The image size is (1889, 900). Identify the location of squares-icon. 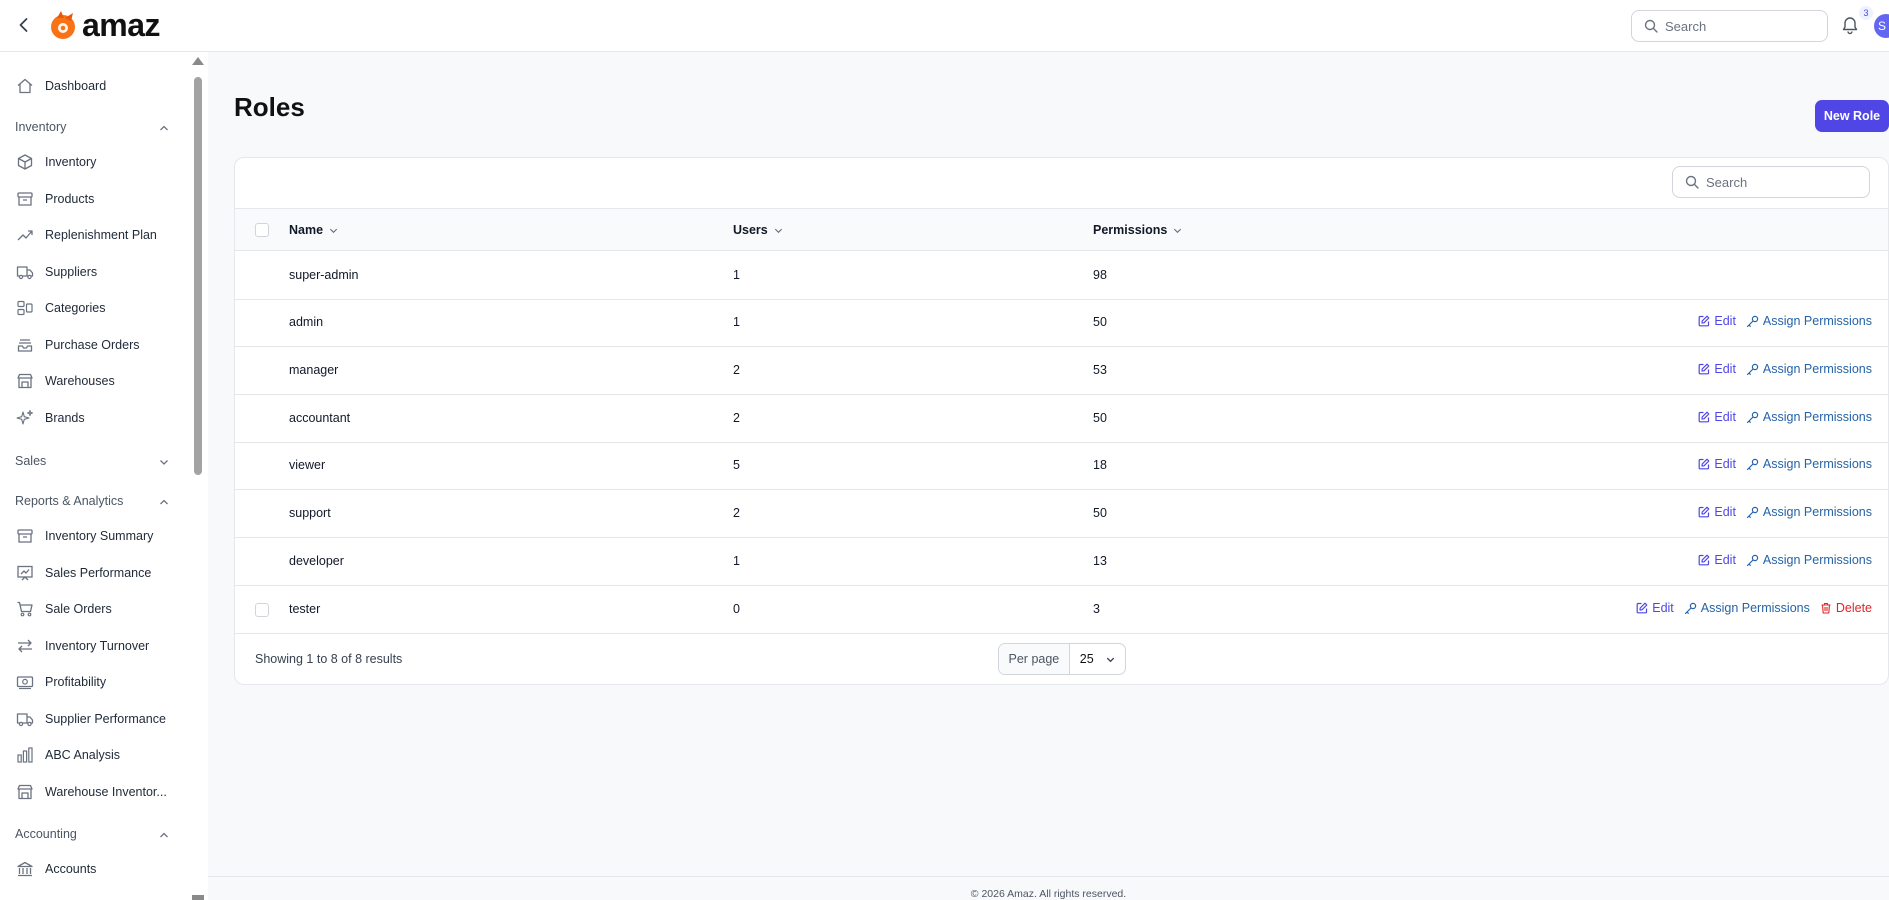
(25, 308).